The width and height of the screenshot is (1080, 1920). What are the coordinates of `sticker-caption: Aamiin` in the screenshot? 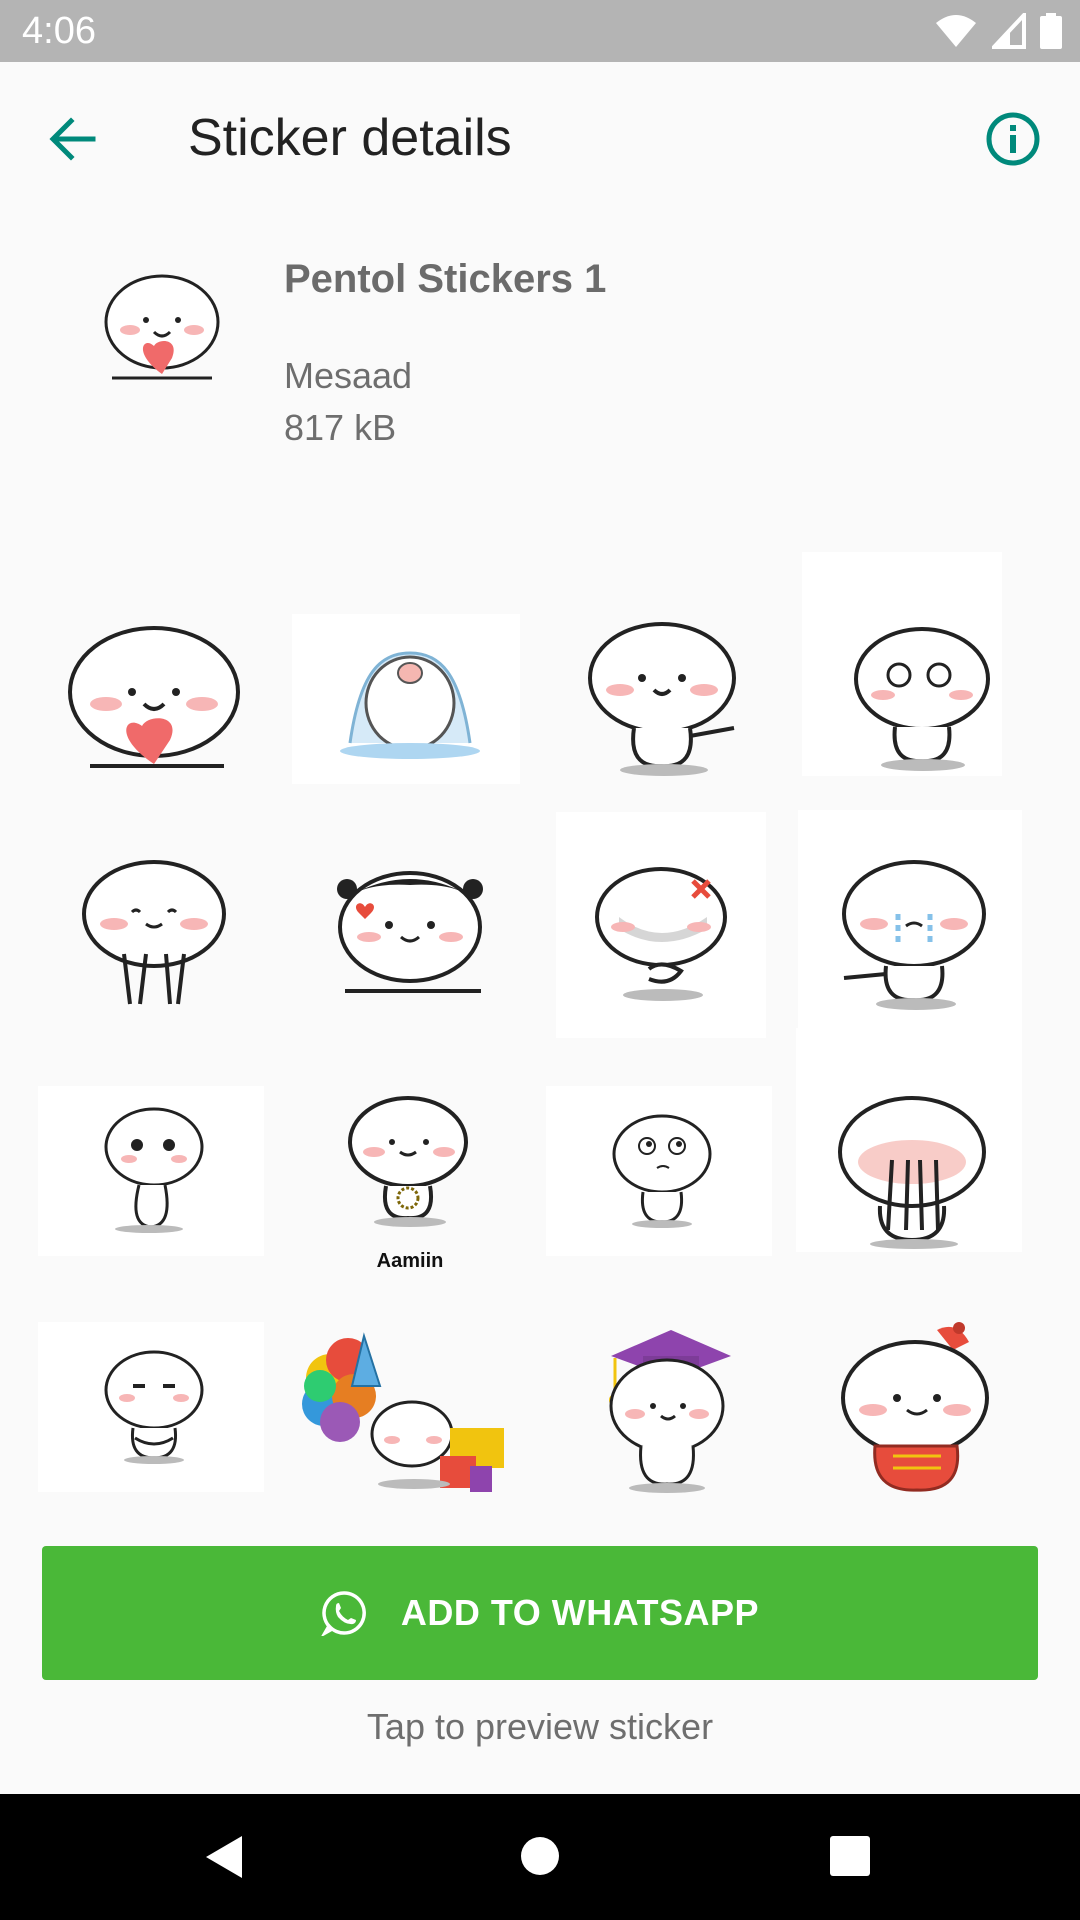 It's located at (410, 1261).